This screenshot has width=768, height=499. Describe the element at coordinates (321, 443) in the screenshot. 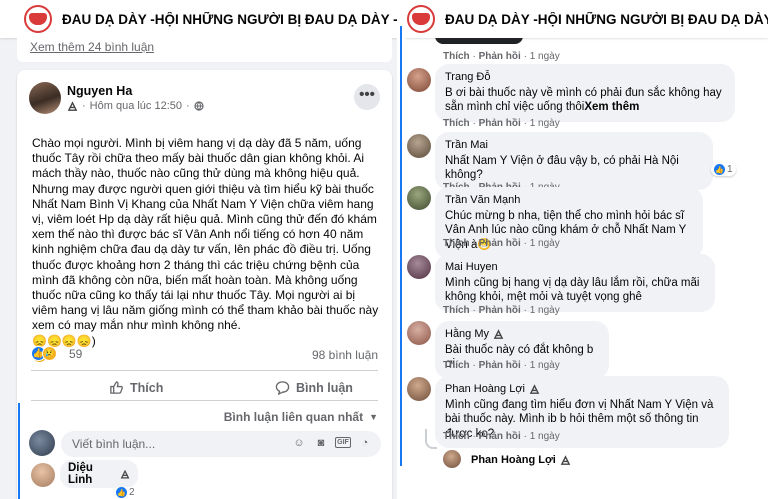

I see `camera-icon: ◙` at that location.